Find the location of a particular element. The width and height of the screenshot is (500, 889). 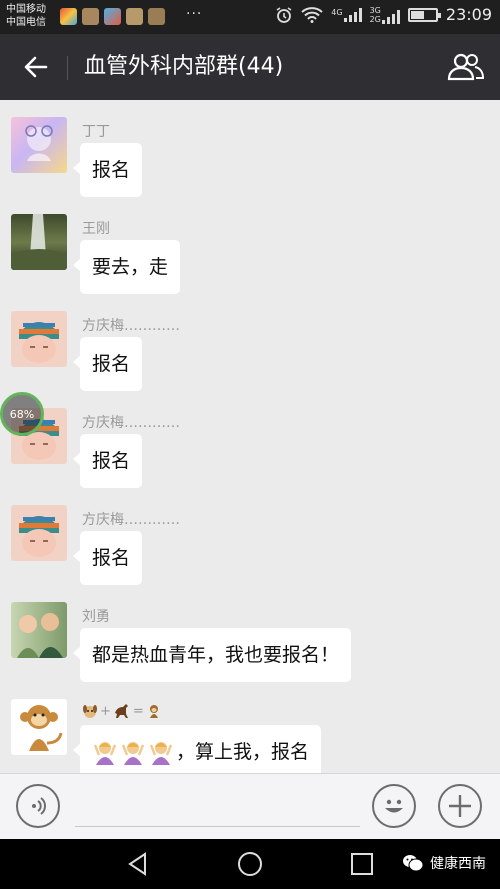

message-bubble: ，算上我，报名 is located at coordinates (197, 749).